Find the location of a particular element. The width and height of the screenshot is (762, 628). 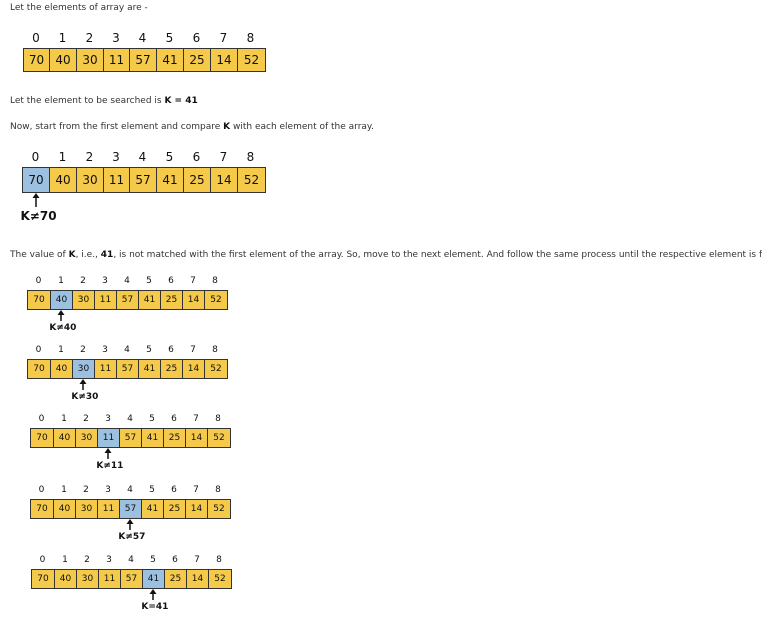

intro-text: Let the elements of array are - is located at coordinates (79, 8).